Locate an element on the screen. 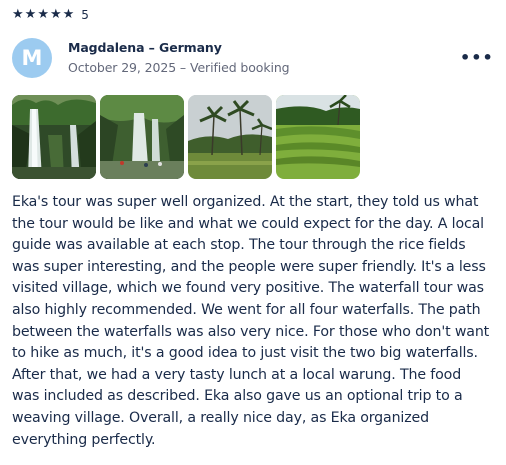 Image resolution: width=506 pixels, height=465 pixels. more-options-icon: ••• is located at coordinates (477, 57).